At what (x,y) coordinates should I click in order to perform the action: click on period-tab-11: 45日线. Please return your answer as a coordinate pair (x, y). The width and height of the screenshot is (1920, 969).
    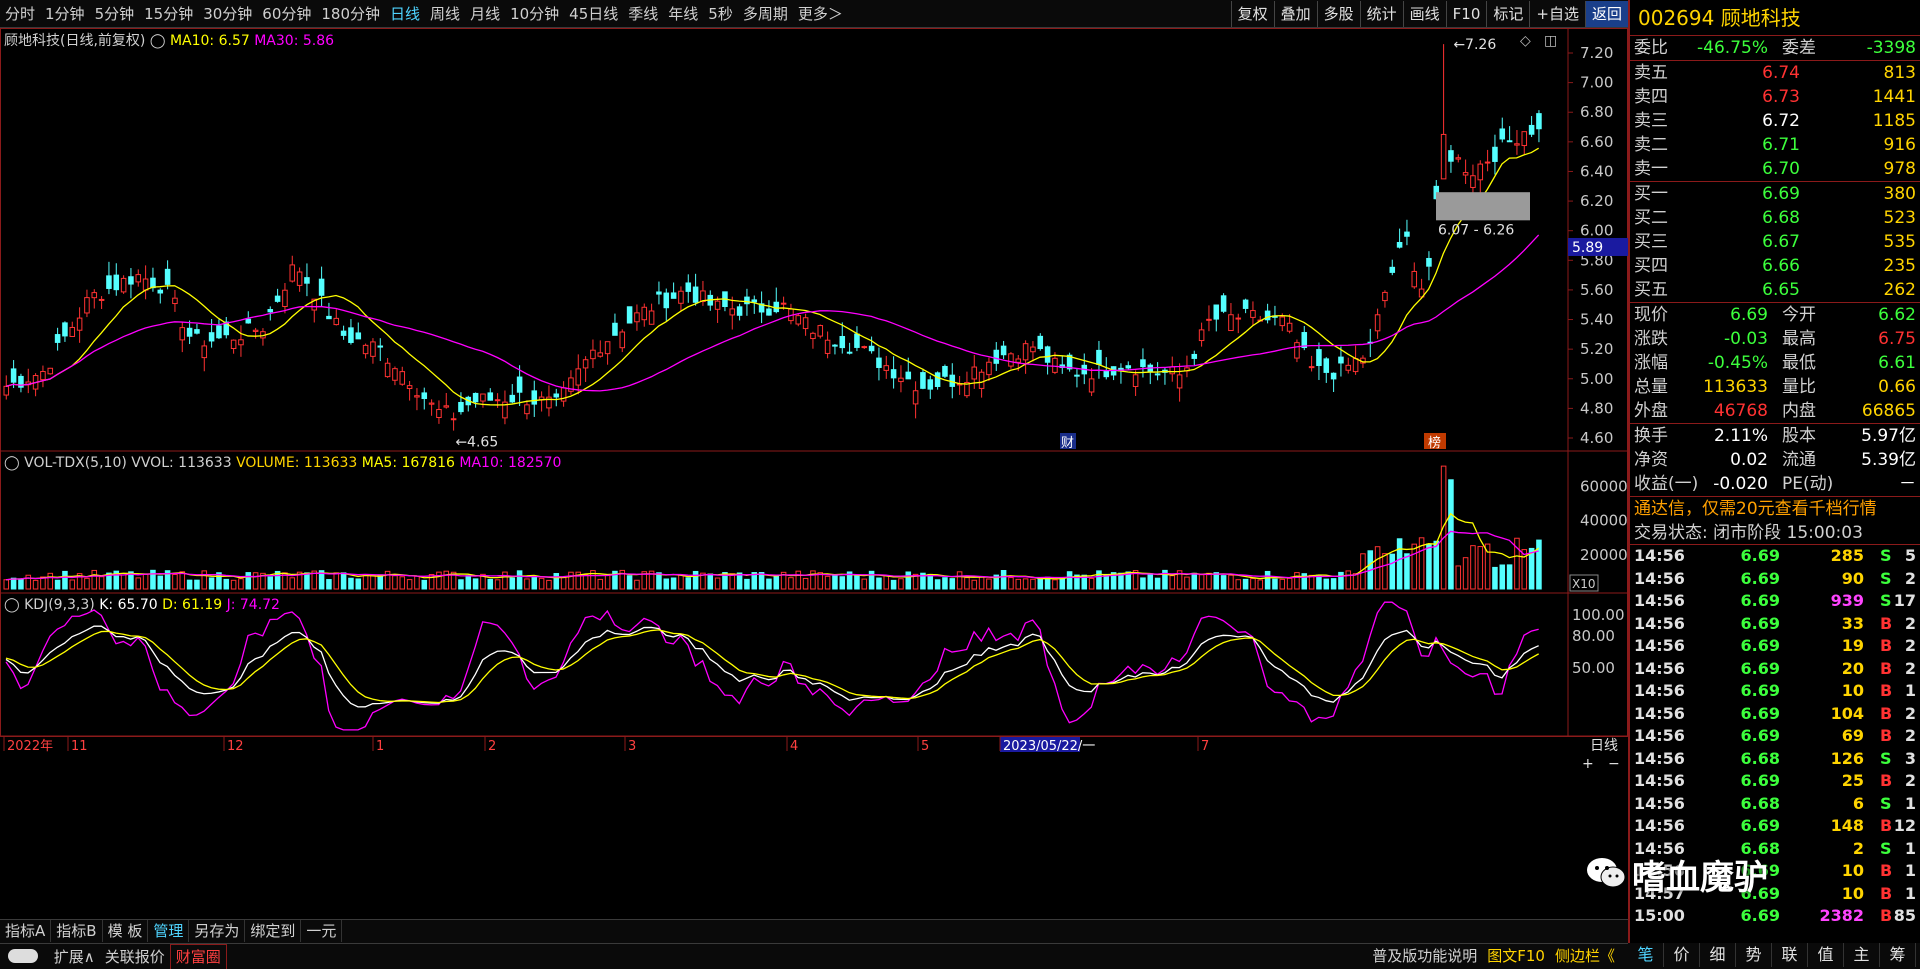
    Looking at the image, I should click on (593, 14).